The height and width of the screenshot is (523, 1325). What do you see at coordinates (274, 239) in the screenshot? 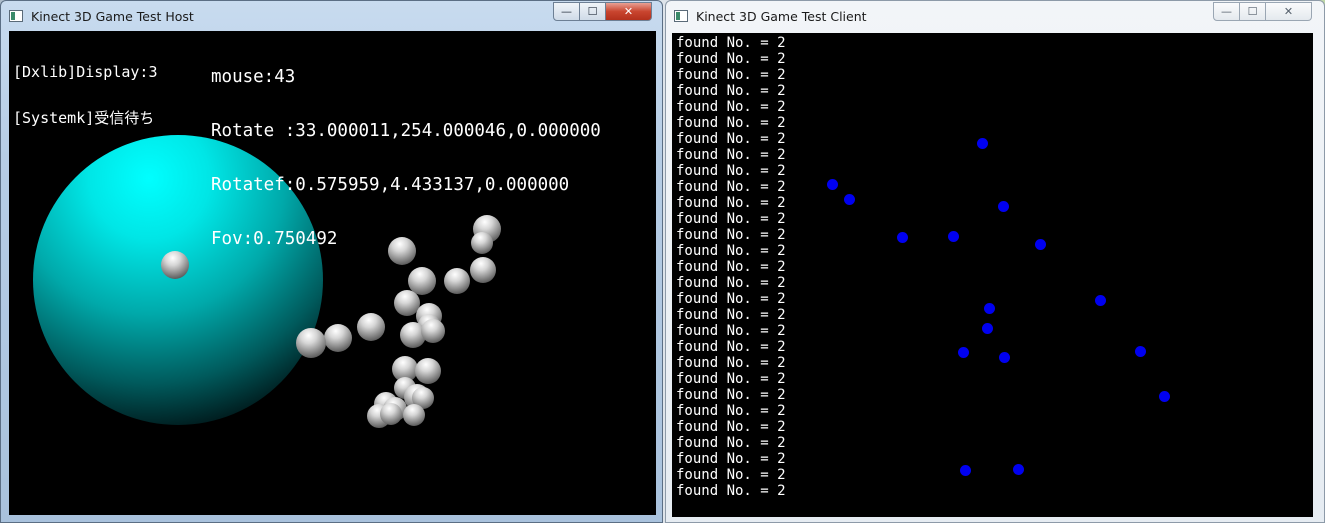
I see `hud-fov-line: Fov:0.750492` at bounding box center [274, 239].